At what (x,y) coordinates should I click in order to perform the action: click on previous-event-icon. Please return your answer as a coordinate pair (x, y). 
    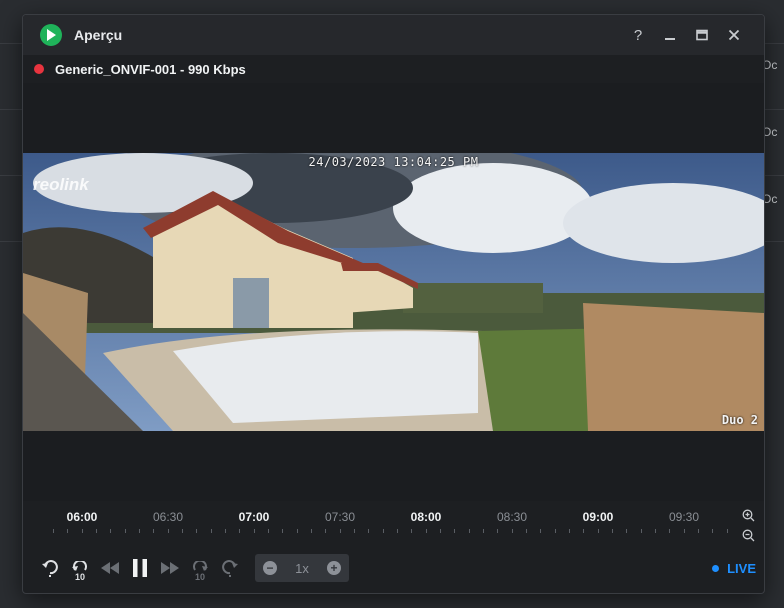
    Looking at the image, I should click on (50, 568).